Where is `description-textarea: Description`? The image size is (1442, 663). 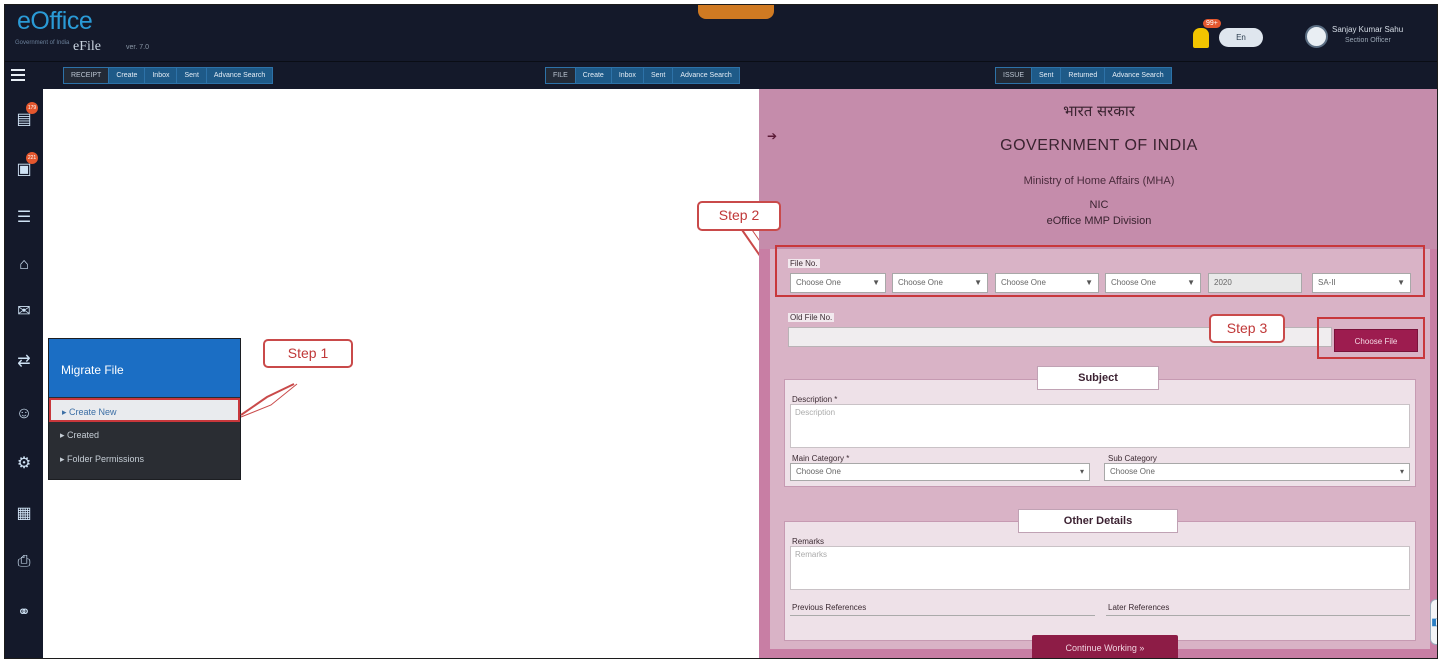 description-textarea: Description is located at coordinates (1100, 426).